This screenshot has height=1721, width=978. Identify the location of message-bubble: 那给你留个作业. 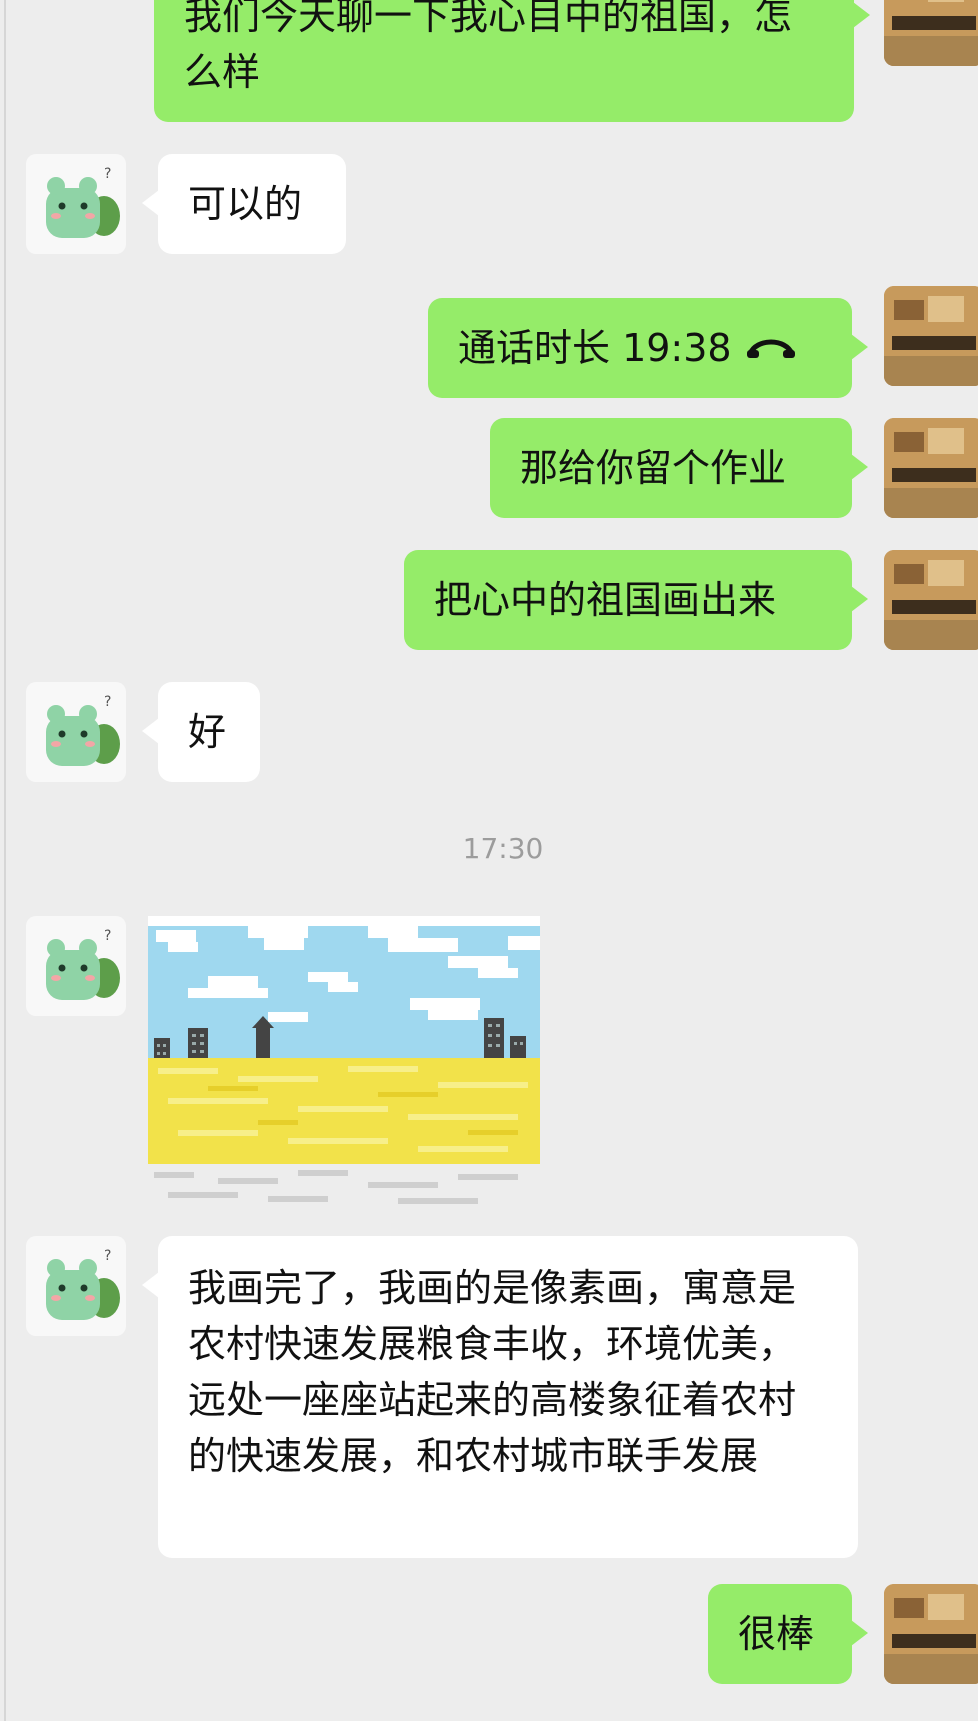
(679, 468).